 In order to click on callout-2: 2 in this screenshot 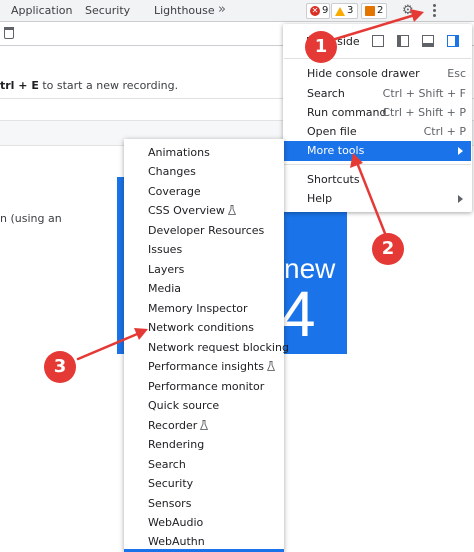, I will do `click(388, 249)`.